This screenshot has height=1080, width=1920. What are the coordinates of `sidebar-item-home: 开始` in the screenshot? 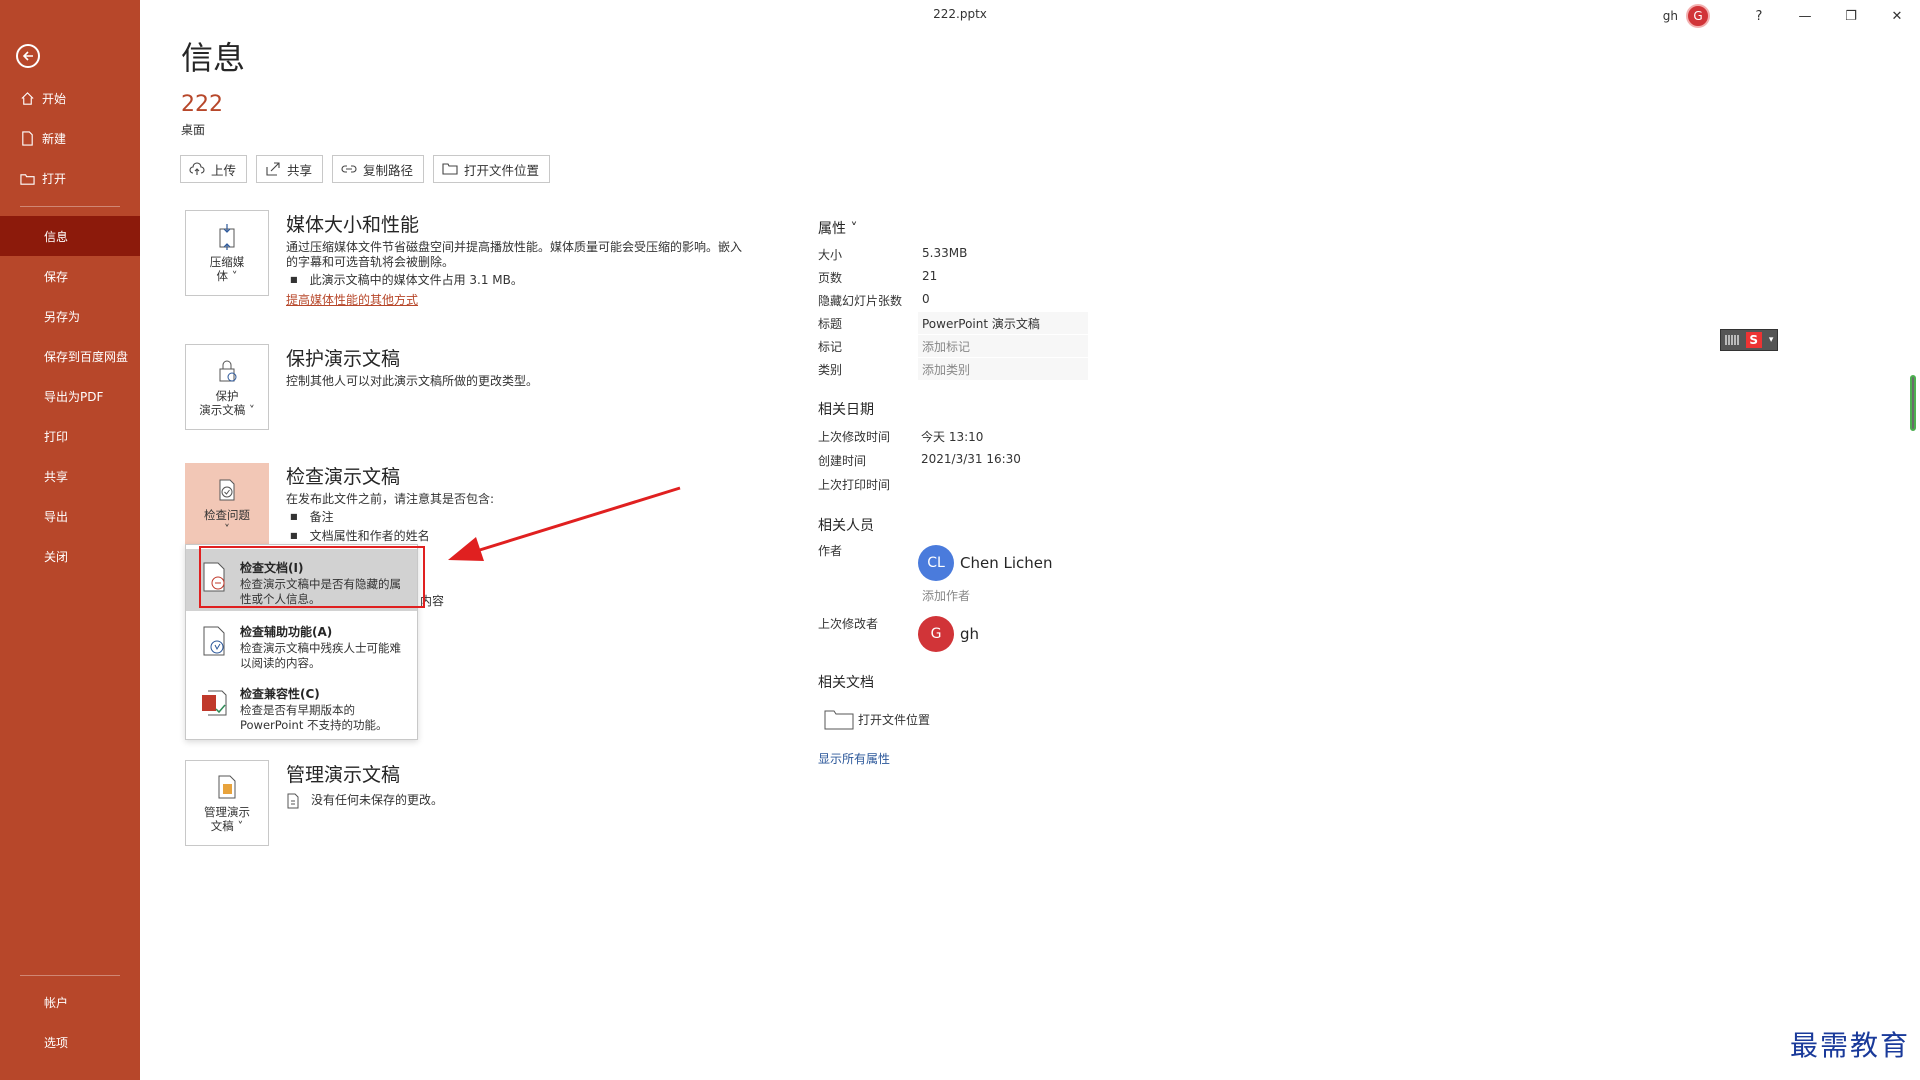 It's located at (70, 98).